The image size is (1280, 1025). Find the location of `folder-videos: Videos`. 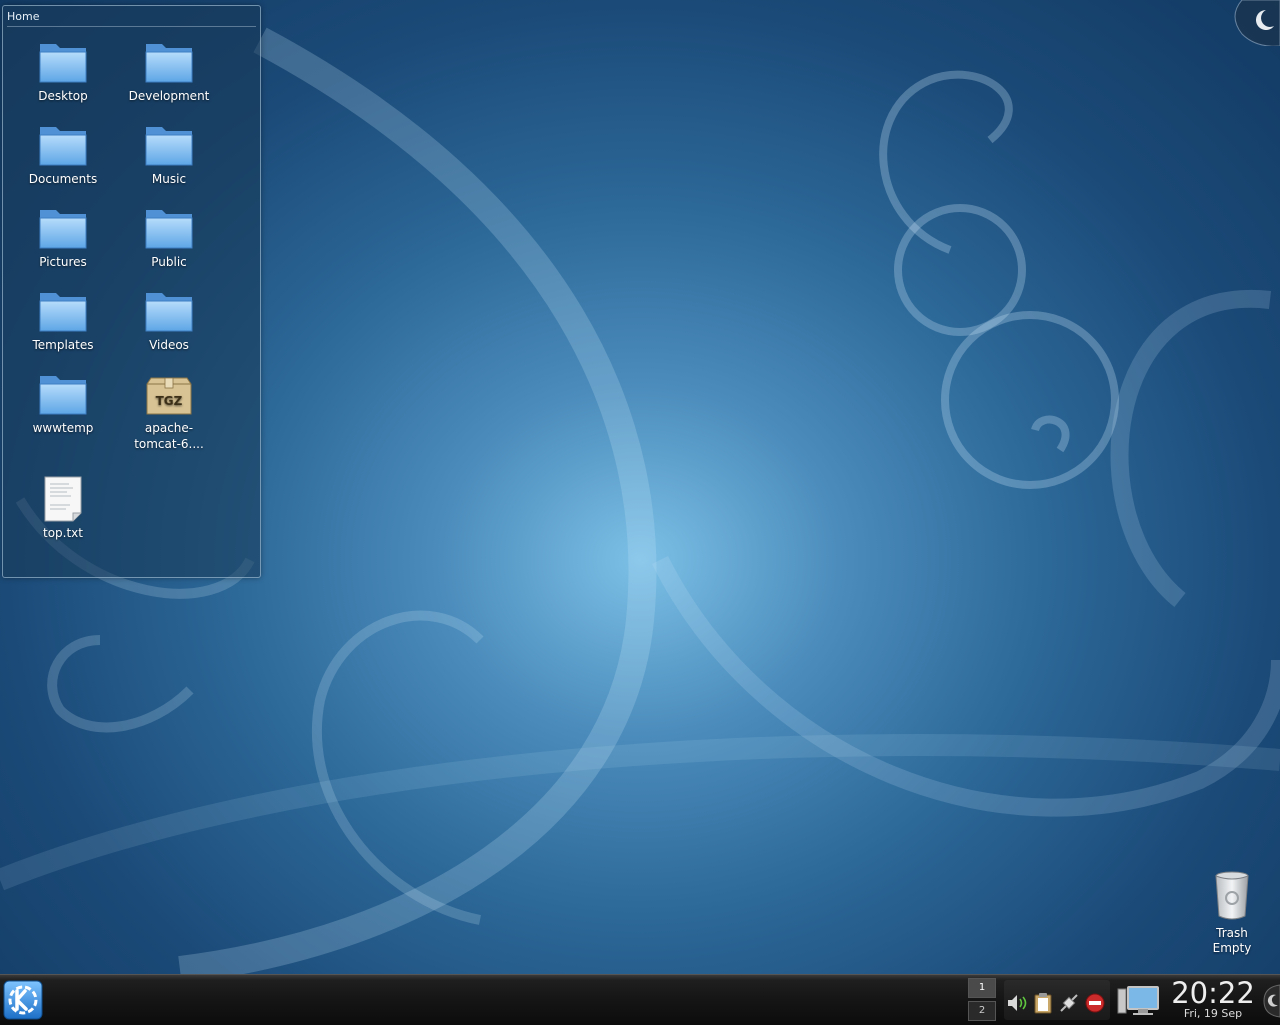

folder-videos: Videos is located at coordinates (169, 320).